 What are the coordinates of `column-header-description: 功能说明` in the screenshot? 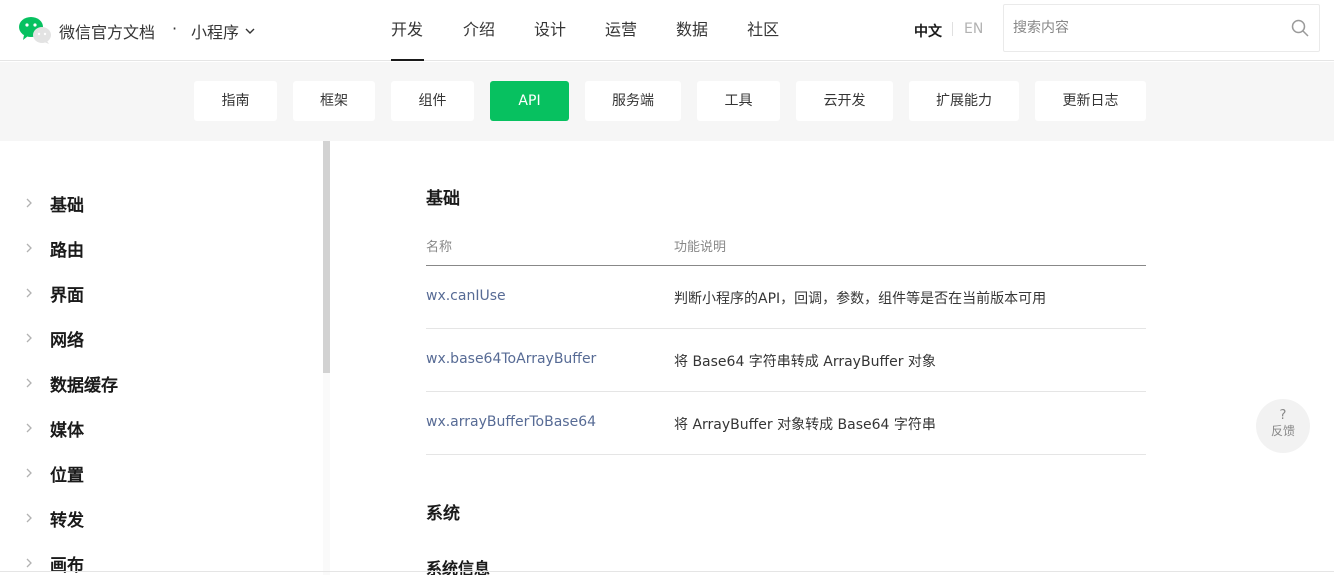 It's located at (700, 247).